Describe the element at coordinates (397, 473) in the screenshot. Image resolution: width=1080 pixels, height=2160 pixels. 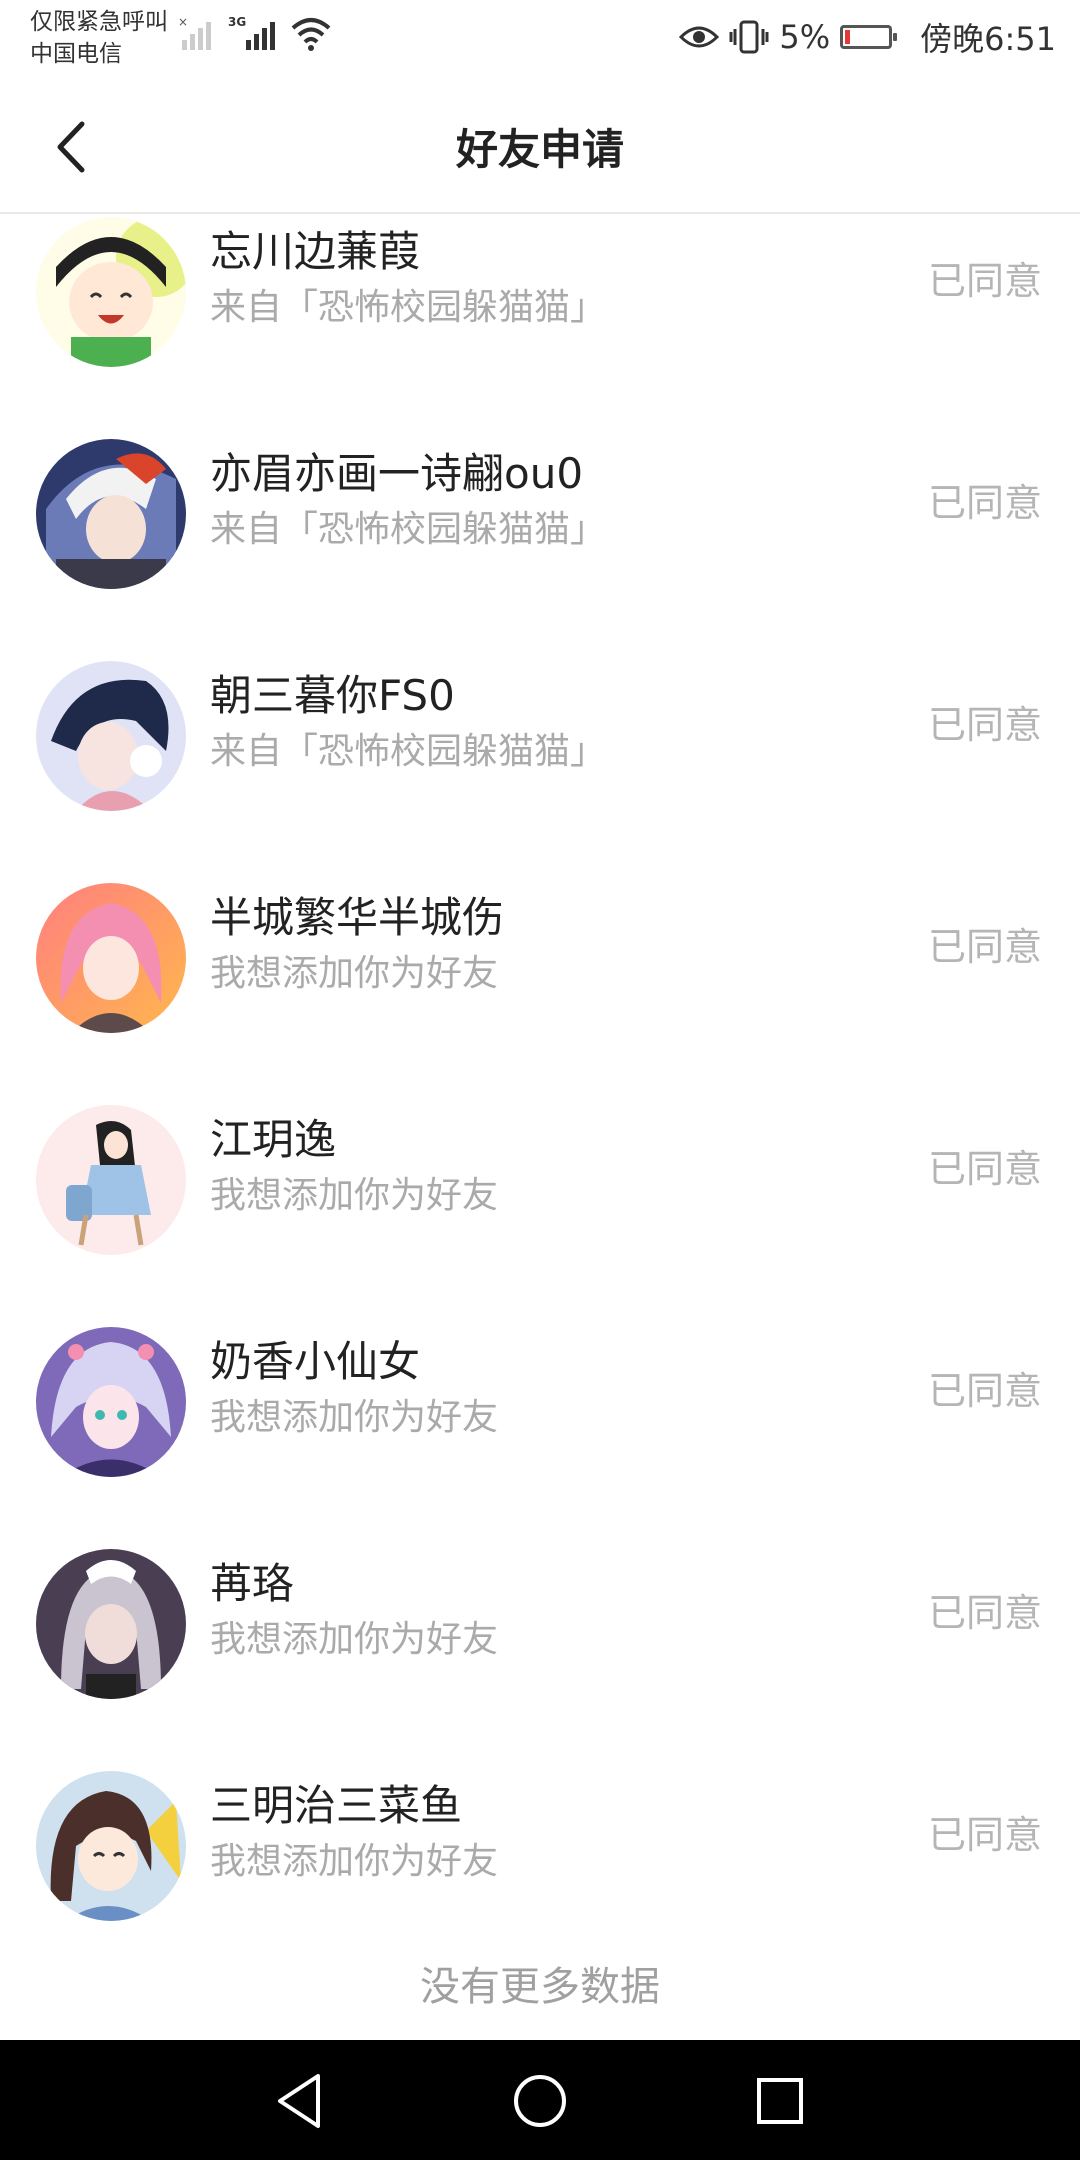
I see `request-name: 亦眉亦画一诗翩ou0` at that location.